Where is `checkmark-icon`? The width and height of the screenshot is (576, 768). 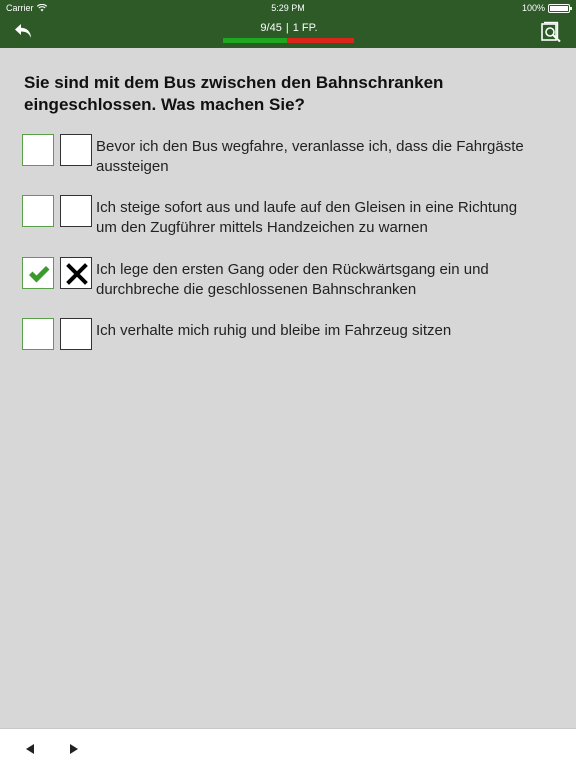
checkmark-icon is located at coordinates (39, 274).